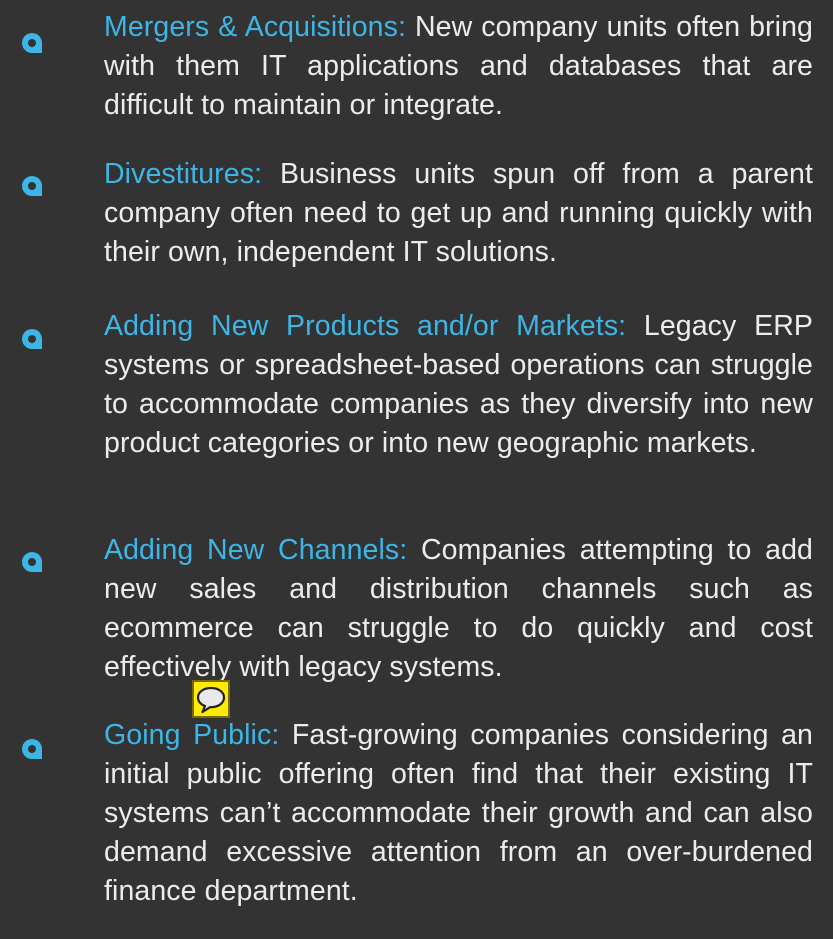 The width and height of the screenshot is (833, 939). What do you see at coordinates (192, 735) in the screenshot?
I see `list-item-lead: Going Public:` at bounding box center [192, 735].